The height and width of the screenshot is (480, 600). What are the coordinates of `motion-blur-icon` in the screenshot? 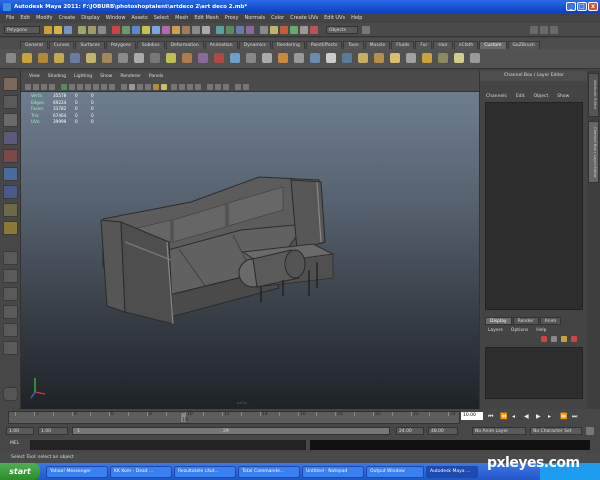 It's located at (226, 87).